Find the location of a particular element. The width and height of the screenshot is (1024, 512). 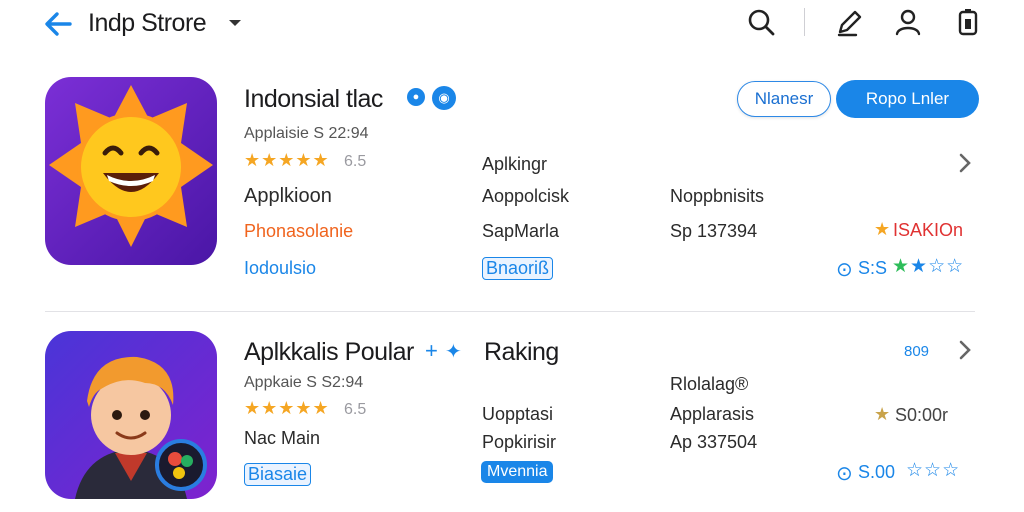

award-label: ISAKIOn is located at coordinates (928, 230).